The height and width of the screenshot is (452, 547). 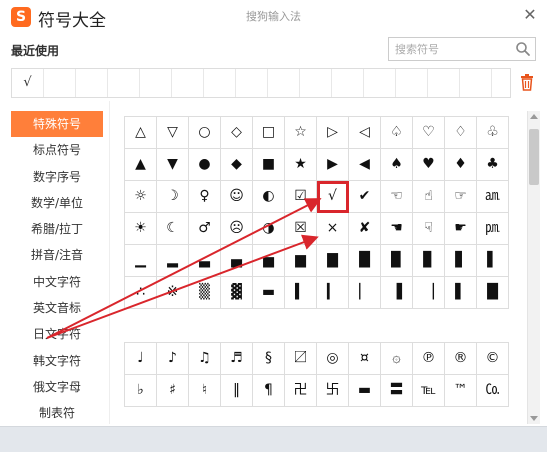 What do you see at coordinates (57, 203) in the screenshot?
I see `sidebar-item: 数学/单位` at bounding box center [57, 203].